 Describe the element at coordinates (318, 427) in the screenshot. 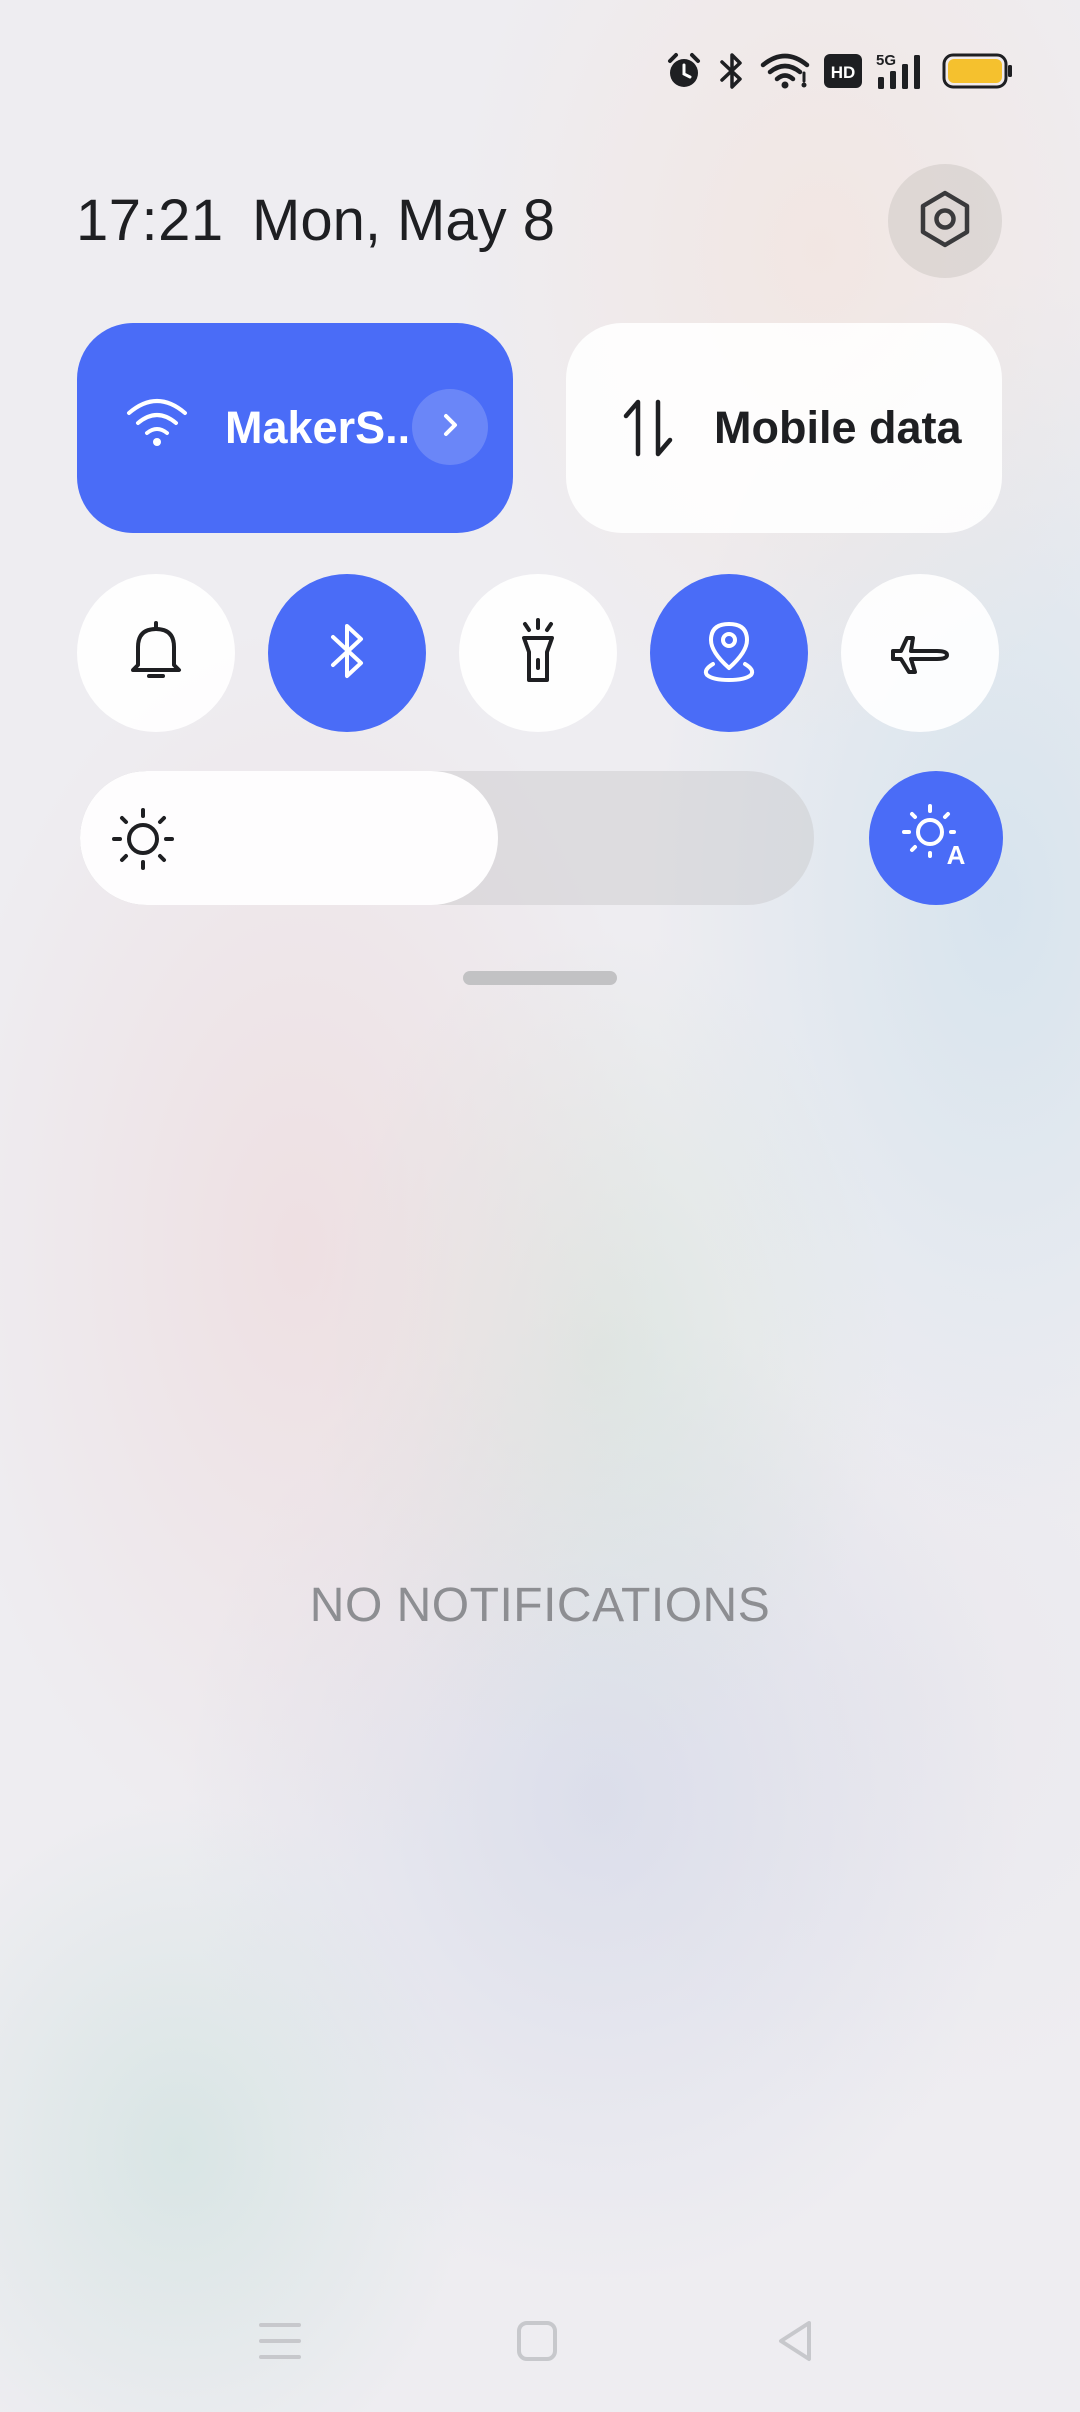

I see `wifi-network-label: MakerS..` at that location.